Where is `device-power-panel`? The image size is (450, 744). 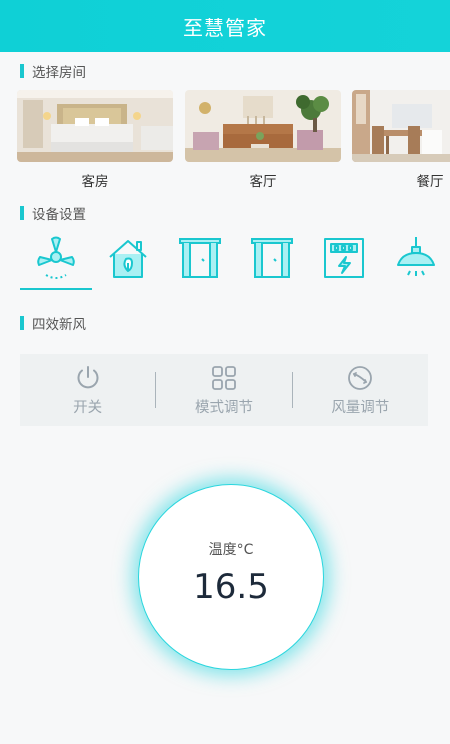
device-power-panel is located at coordinates (344, 258).